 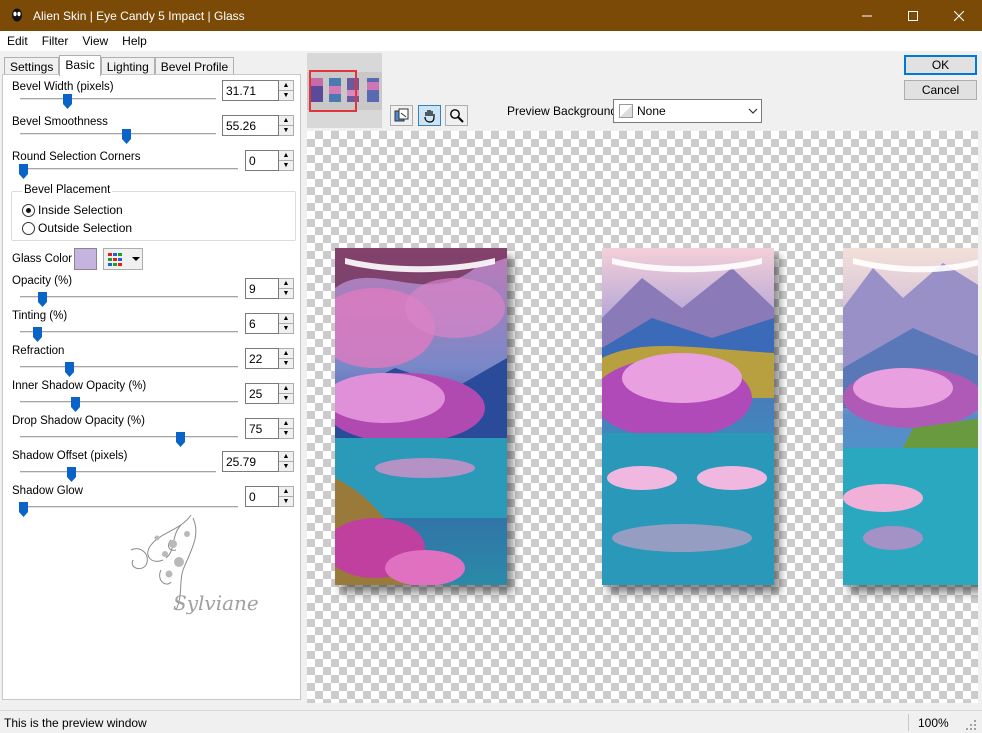 I want to click on tab-strip: Settings Basic Lighting Bevel Profile, so click(x=119, y=65).